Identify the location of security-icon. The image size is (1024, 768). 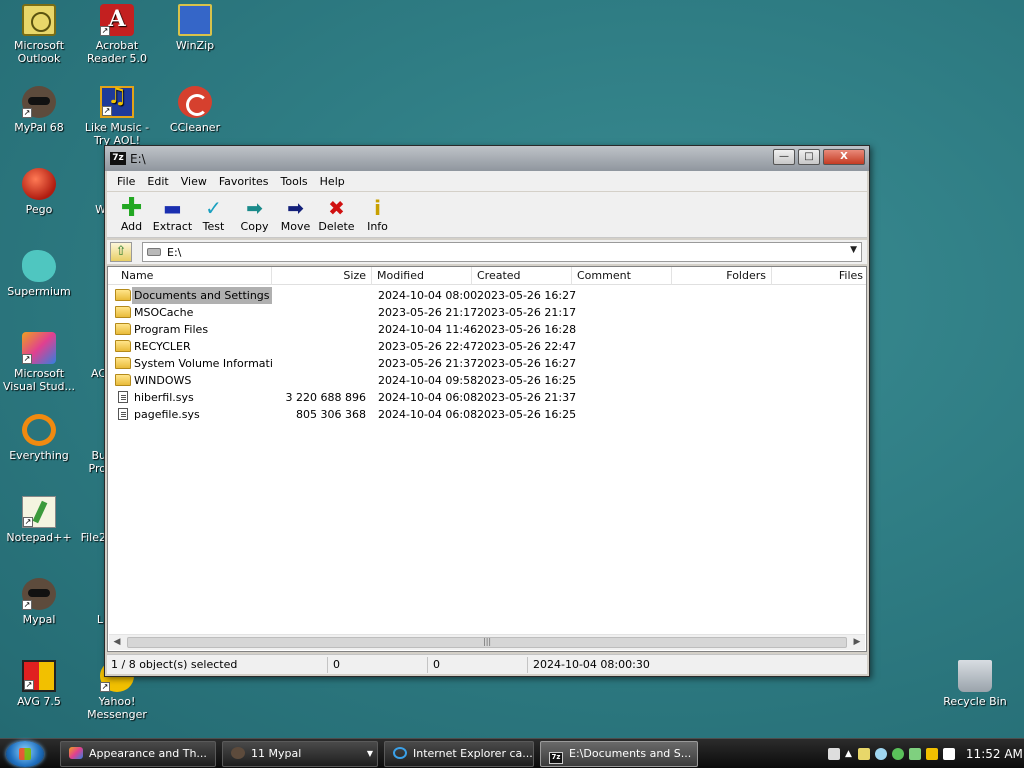
(914, 754).